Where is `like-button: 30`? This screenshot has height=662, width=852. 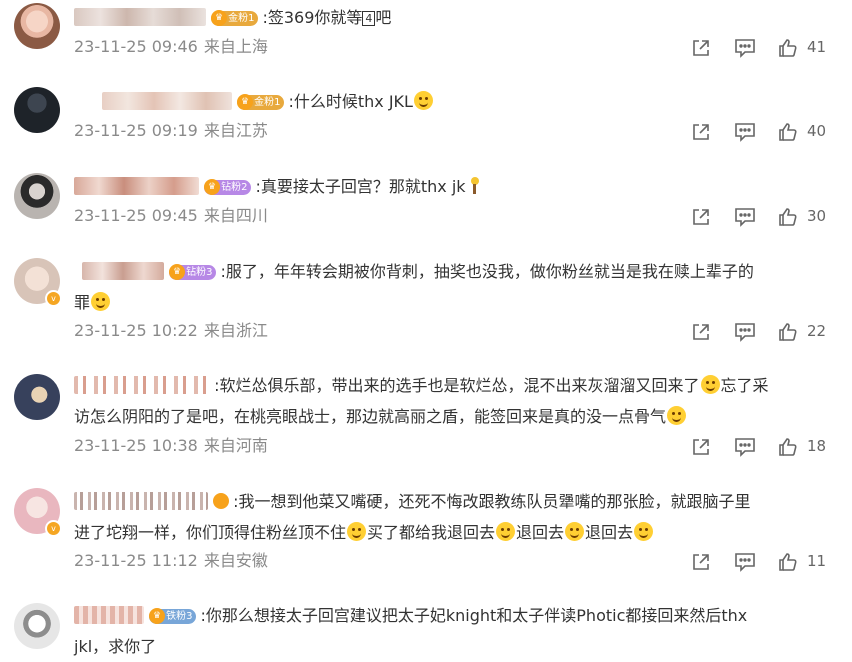 like-button: 30 is located at coordinates (808, 216).